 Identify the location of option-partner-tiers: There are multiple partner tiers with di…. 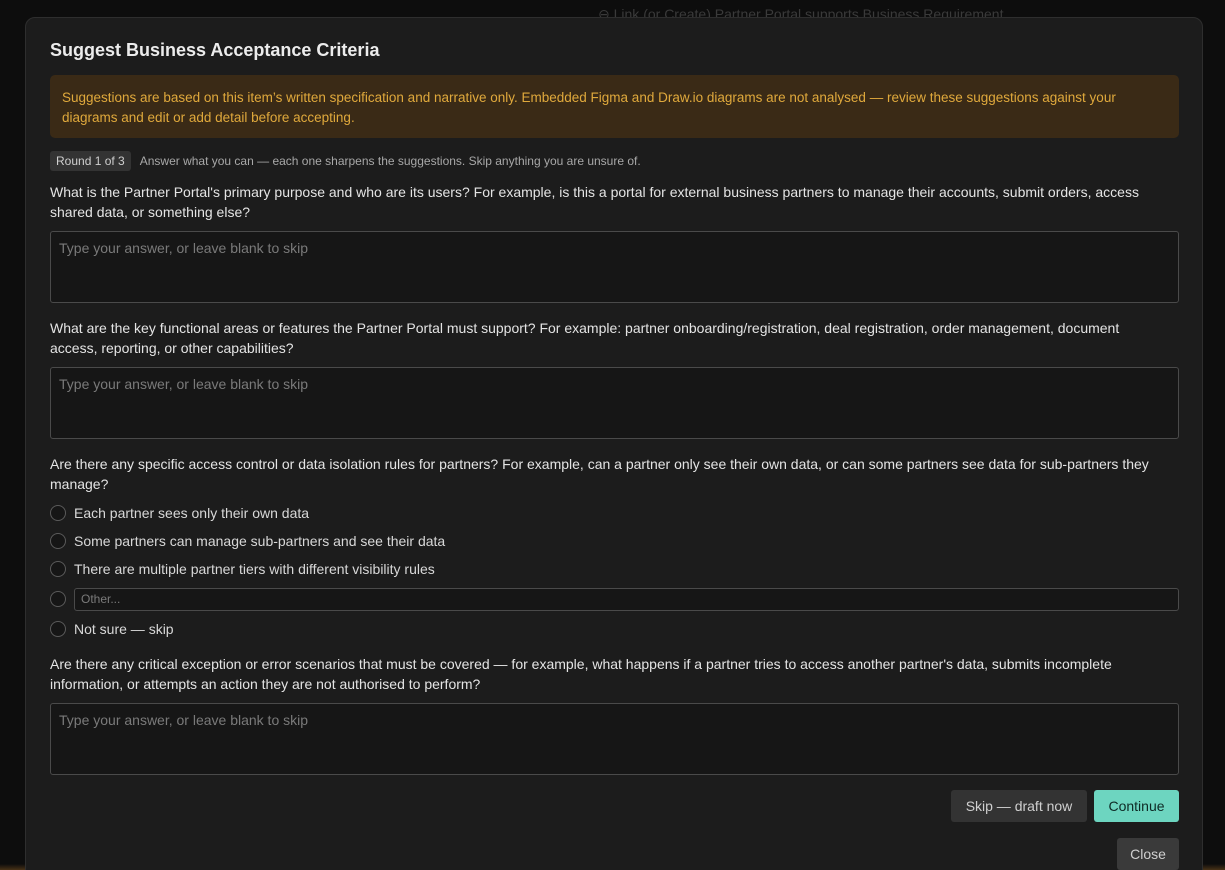
(242, 569).